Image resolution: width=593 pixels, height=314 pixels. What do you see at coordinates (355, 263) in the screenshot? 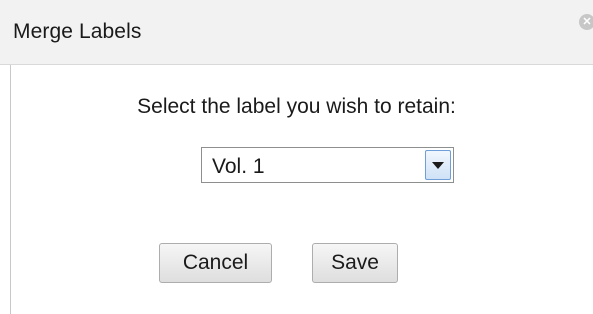
I see `save-button: Save` at bounding box center [355, 263].